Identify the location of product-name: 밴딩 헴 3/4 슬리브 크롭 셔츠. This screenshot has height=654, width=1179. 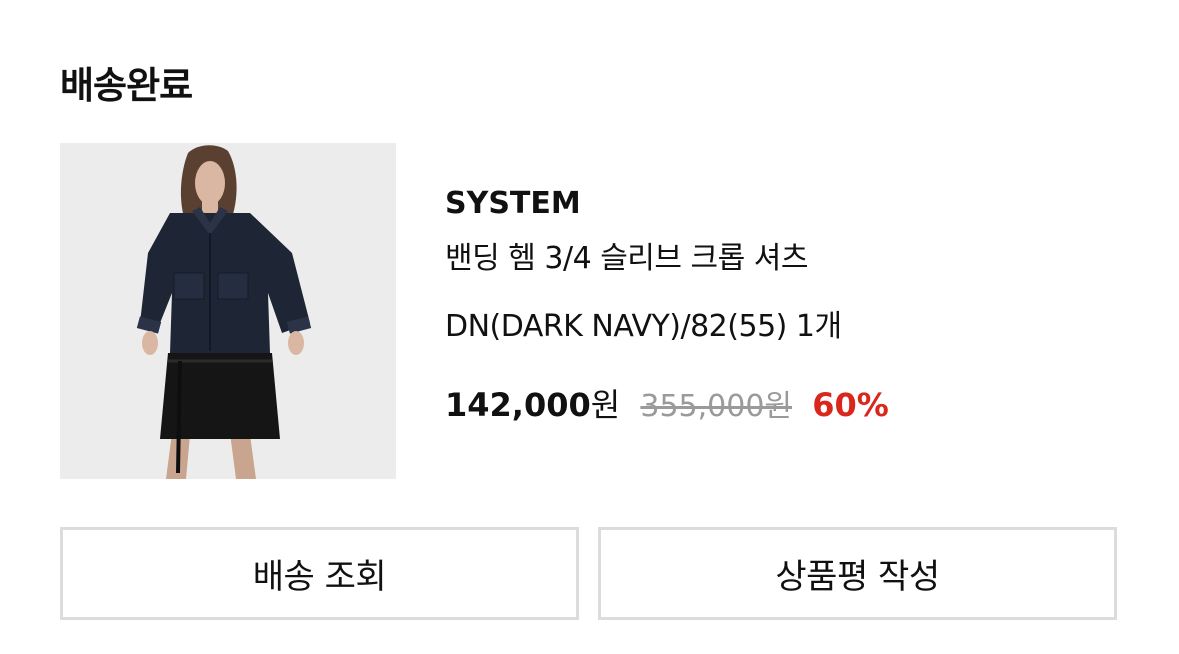
(795, 259).